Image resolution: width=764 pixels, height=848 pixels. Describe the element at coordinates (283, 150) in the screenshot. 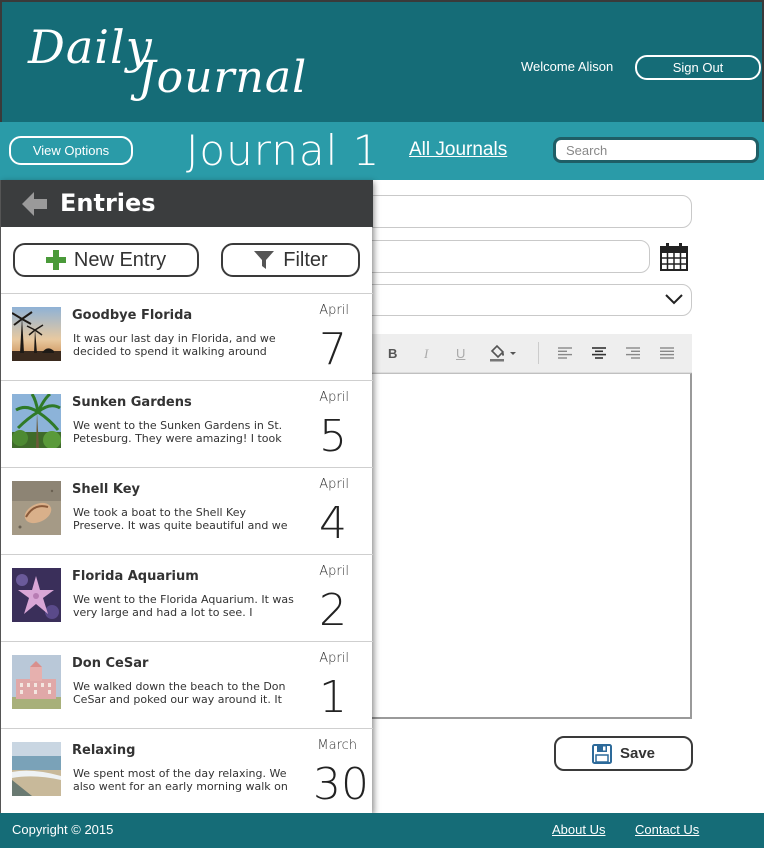

I see `journal-title: Journal 1` at that location.